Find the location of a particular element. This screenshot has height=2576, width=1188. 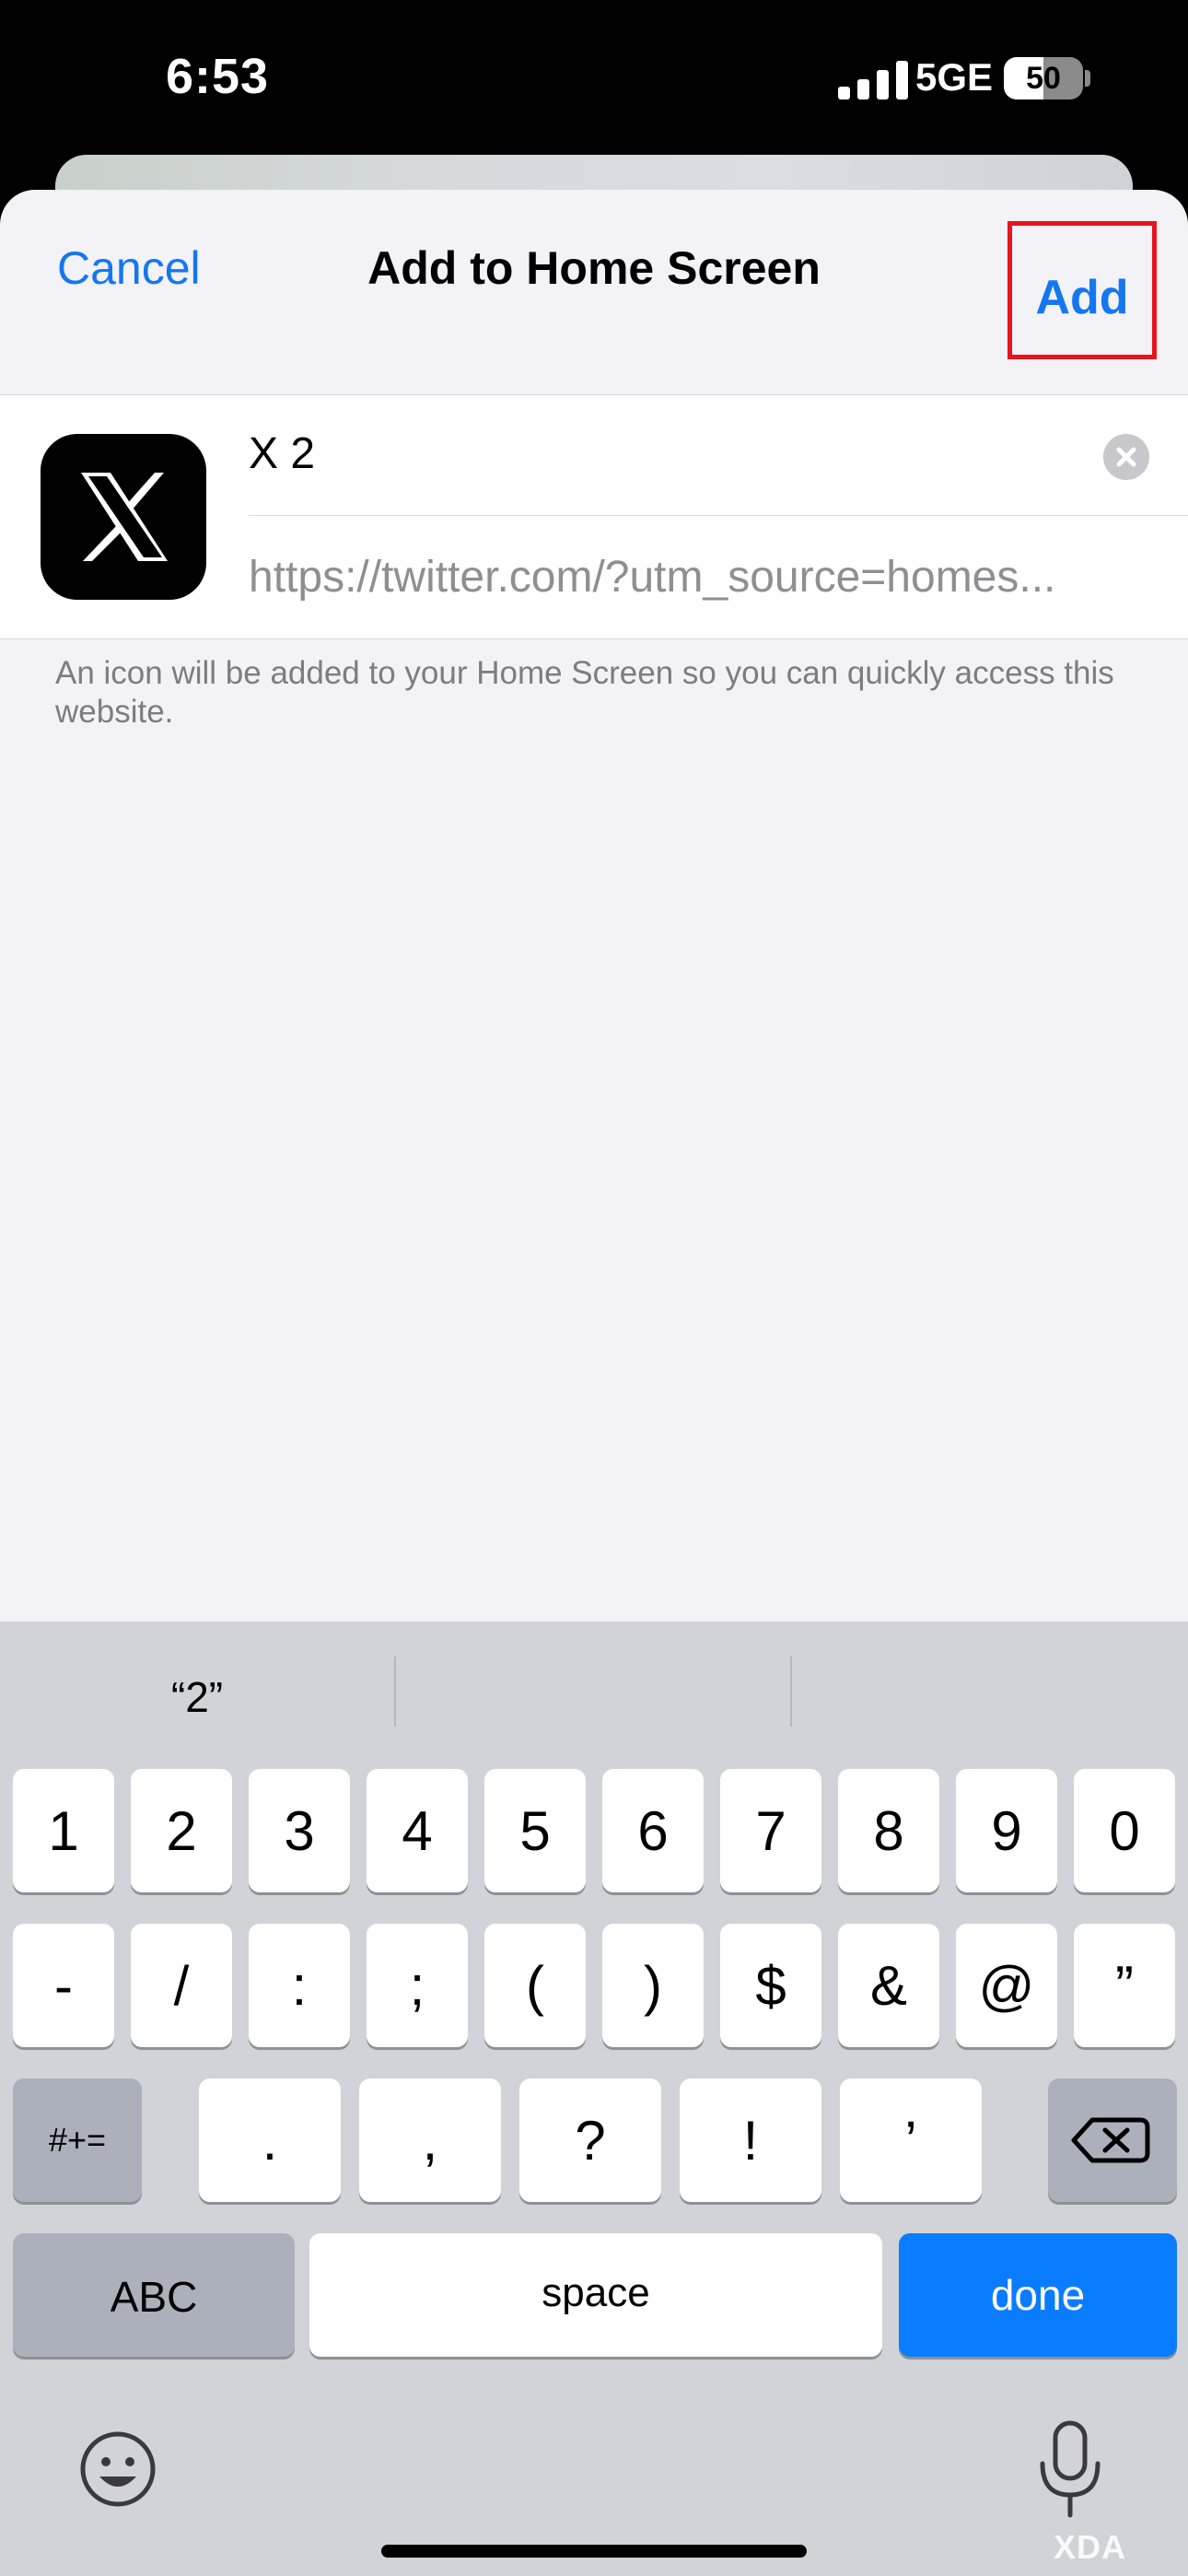

key-label: 3 is located at coordinates (299, 1831).